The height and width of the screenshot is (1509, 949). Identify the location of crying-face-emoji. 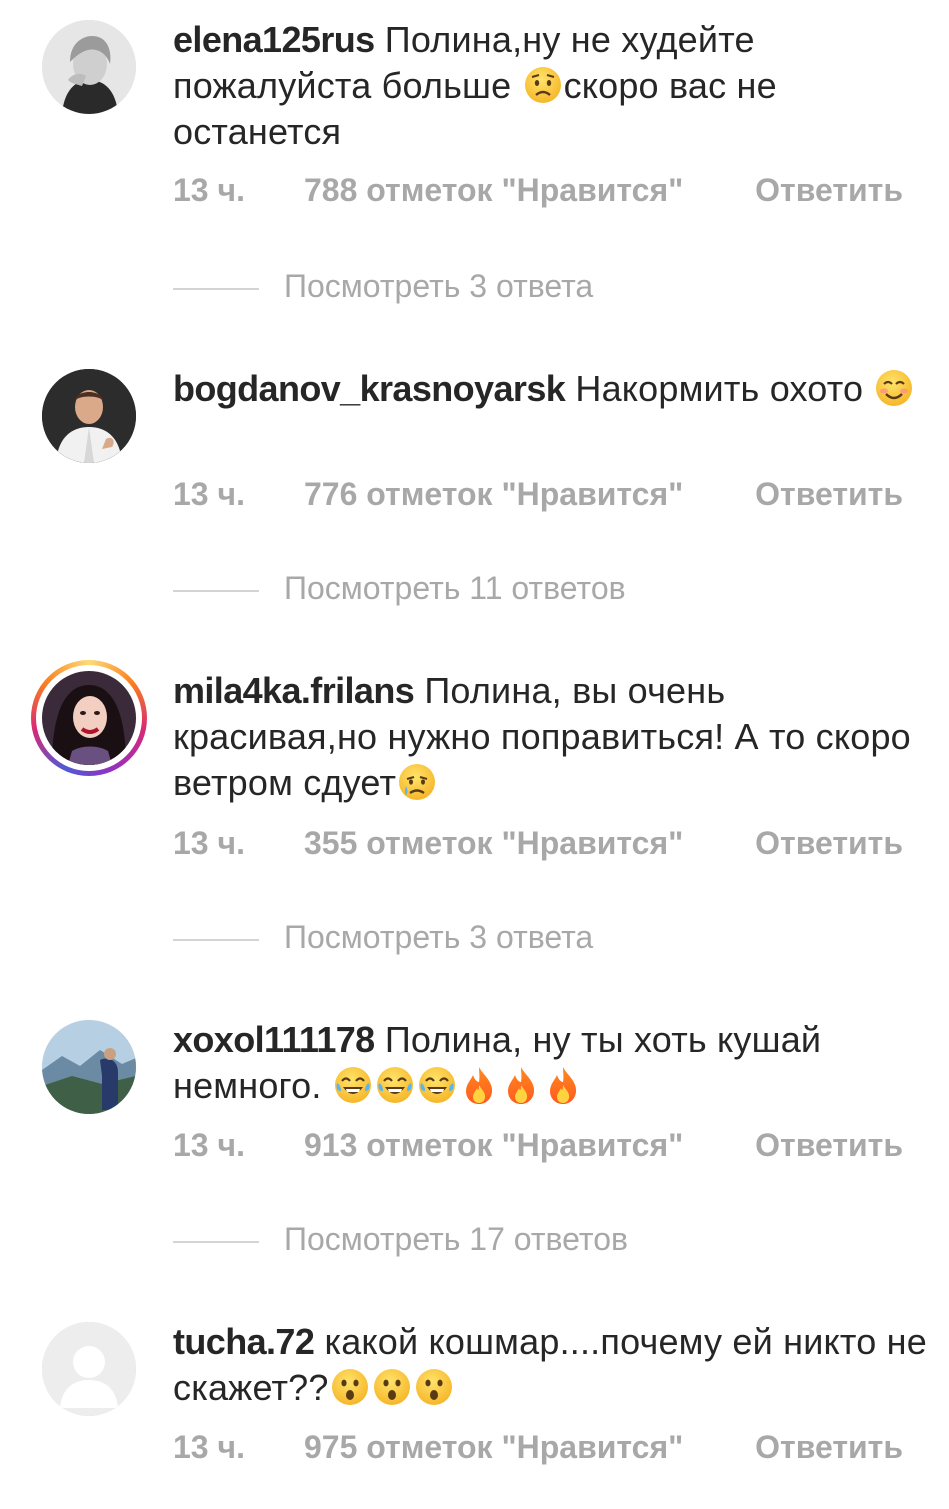
(417, 782).